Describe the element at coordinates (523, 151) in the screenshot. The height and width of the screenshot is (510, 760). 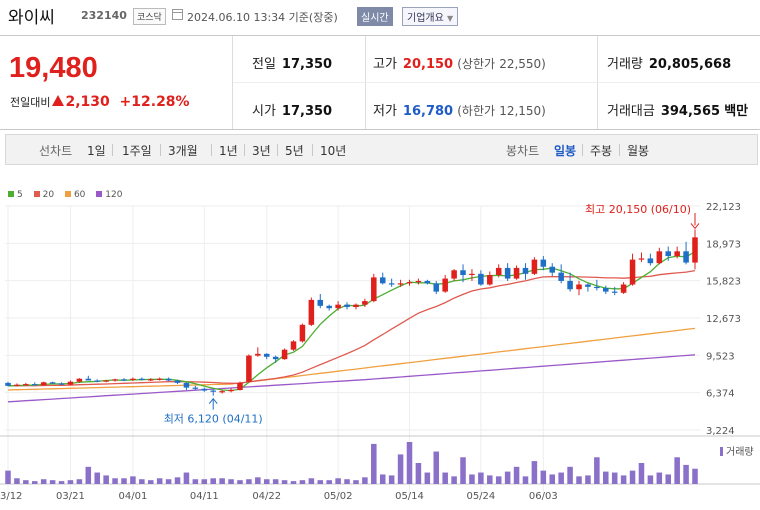
I see `candle-chart-label: 봉차트` at that location.